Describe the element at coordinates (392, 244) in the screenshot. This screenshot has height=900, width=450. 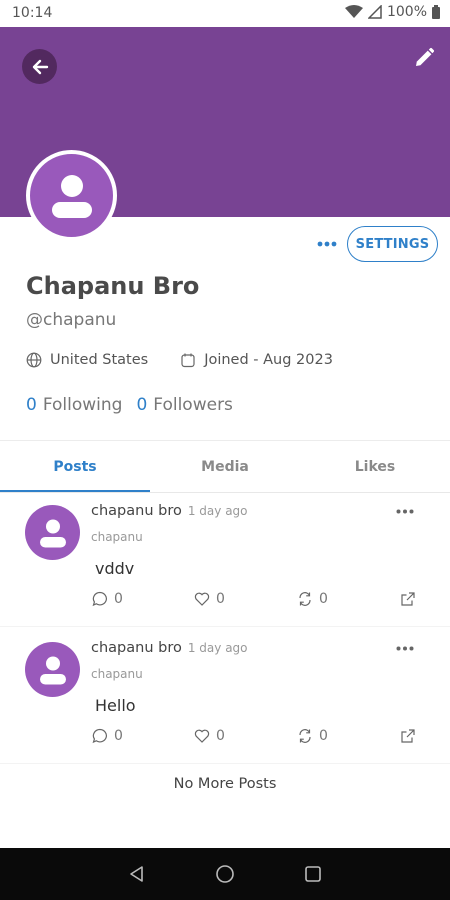
I see `settings-button: SETTINGS` at that location.